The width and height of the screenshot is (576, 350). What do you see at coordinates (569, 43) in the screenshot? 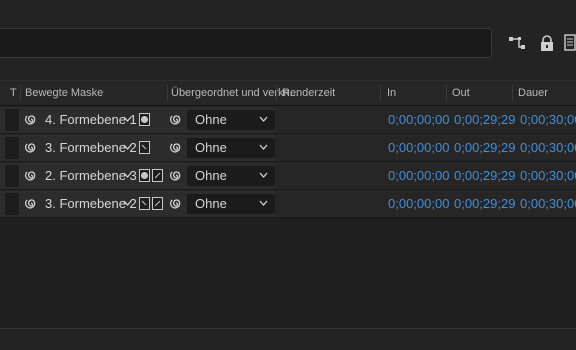
I see `render-queue-icon` at bounding box center [569, 43].